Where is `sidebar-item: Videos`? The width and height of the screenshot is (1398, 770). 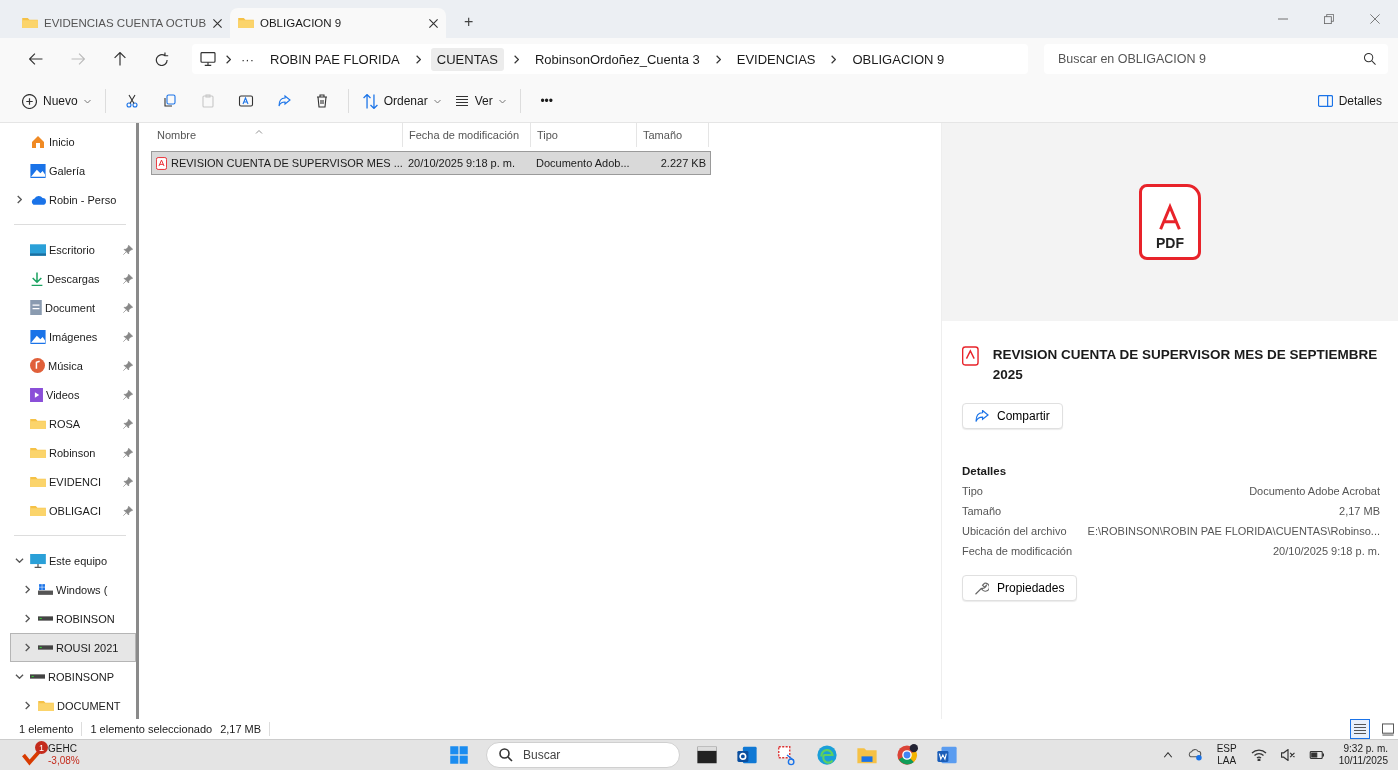
sidebar-item: Videos is located at coordinates (73, 394).